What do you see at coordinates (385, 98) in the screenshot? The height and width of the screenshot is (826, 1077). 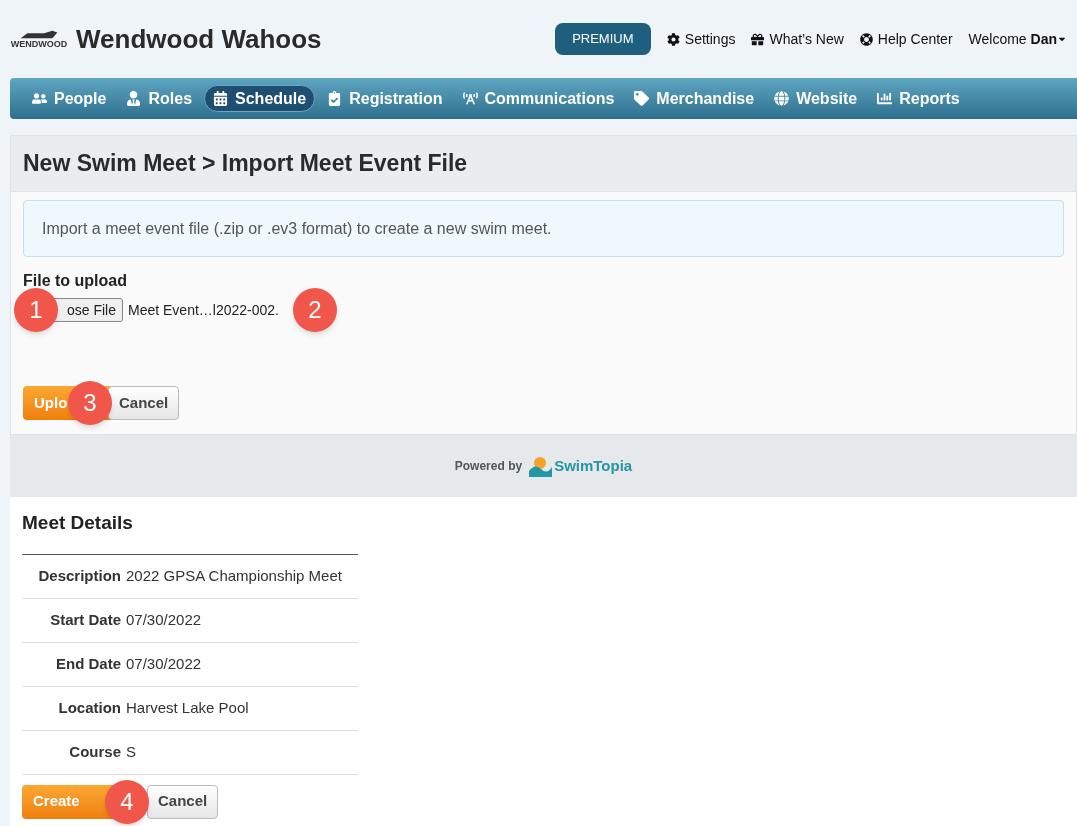 I see `nav-tab: Registration` at bounding box center [385, 98].